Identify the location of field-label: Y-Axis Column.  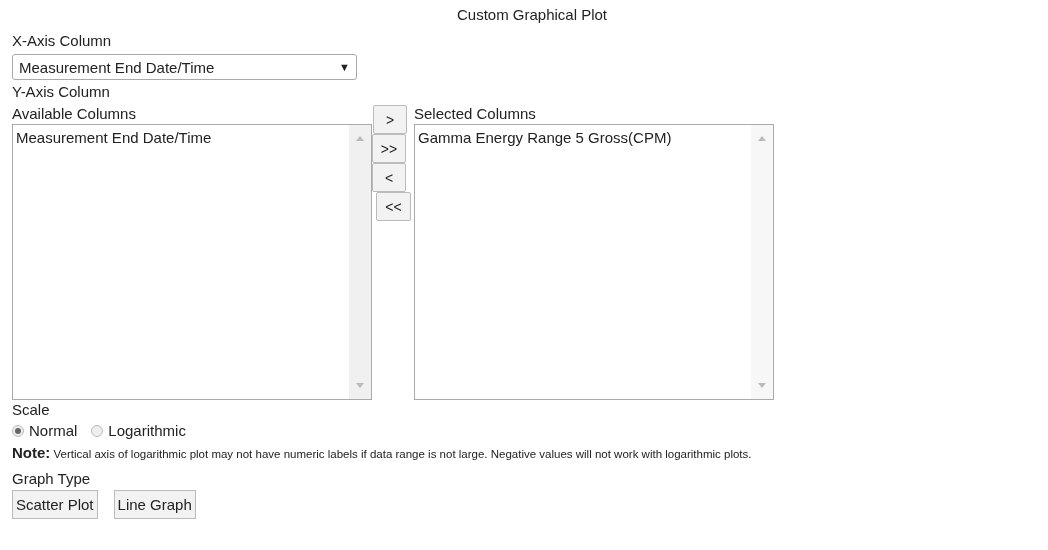
(61, 92).